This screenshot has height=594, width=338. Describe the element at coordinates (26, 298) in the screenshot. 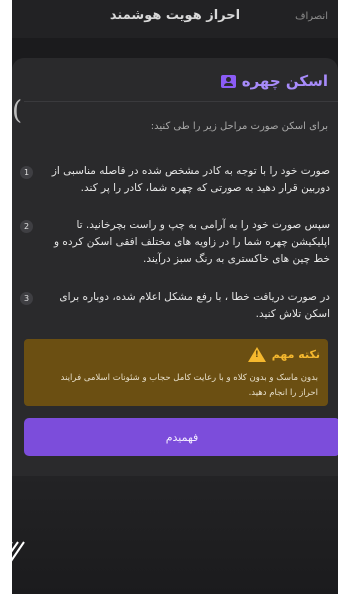

I see `step-number-badge: 3` at that location.